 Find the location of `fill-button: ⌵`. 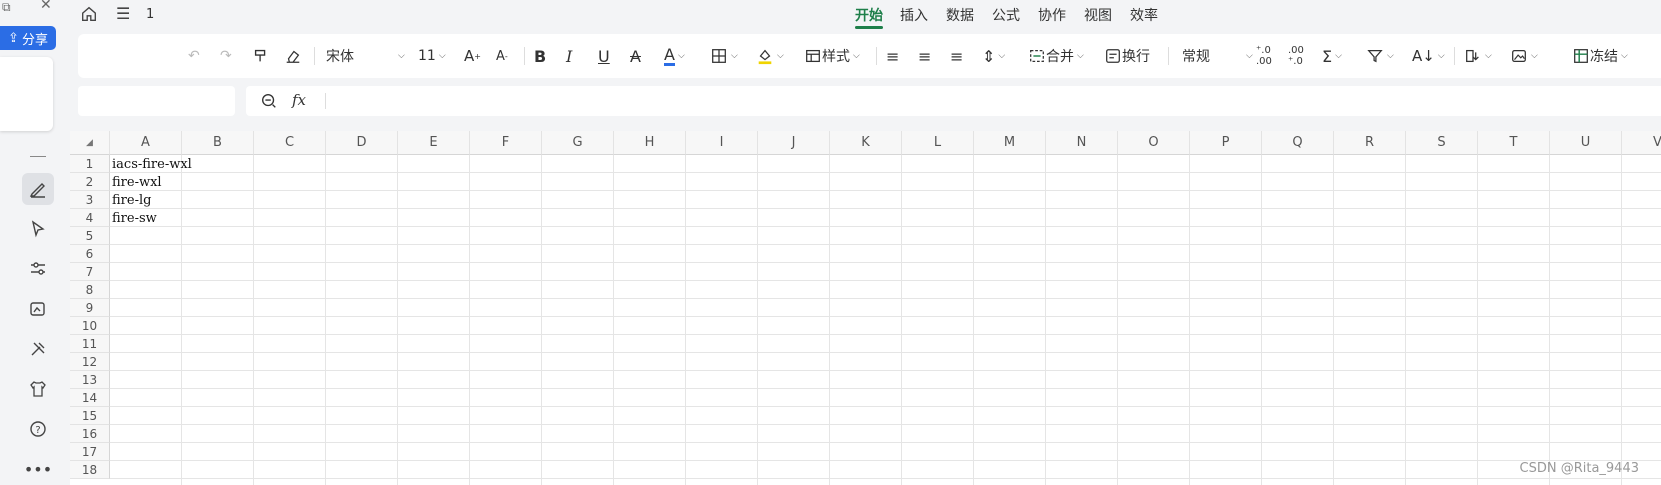

fill-button: ⌵ is located at coordinates (1478, 56).